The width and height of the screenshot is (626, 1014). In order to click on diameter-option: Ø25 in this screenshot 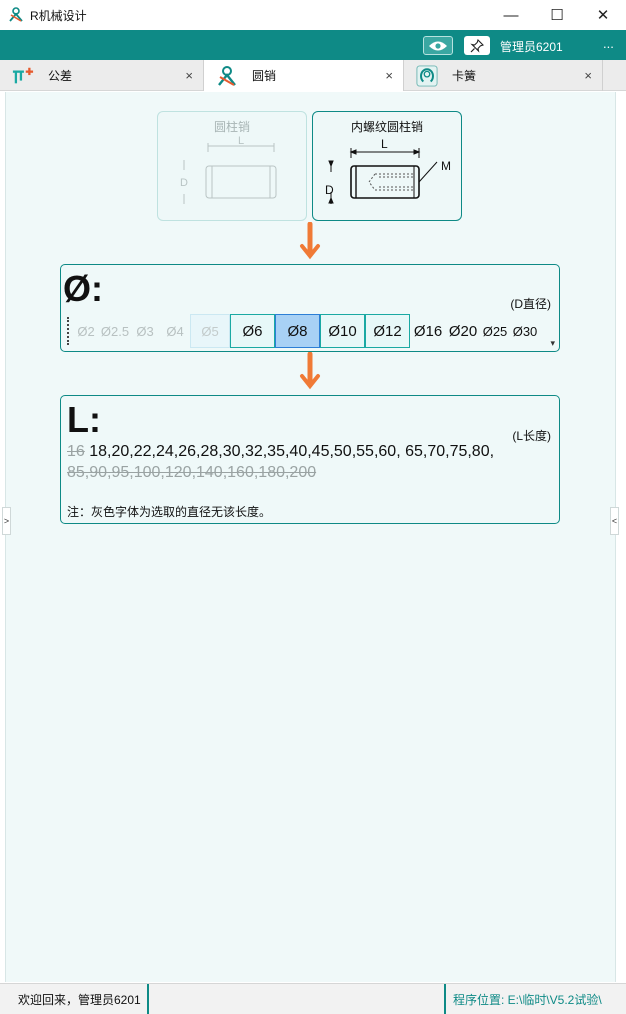, I will do `click(495, 331)`.